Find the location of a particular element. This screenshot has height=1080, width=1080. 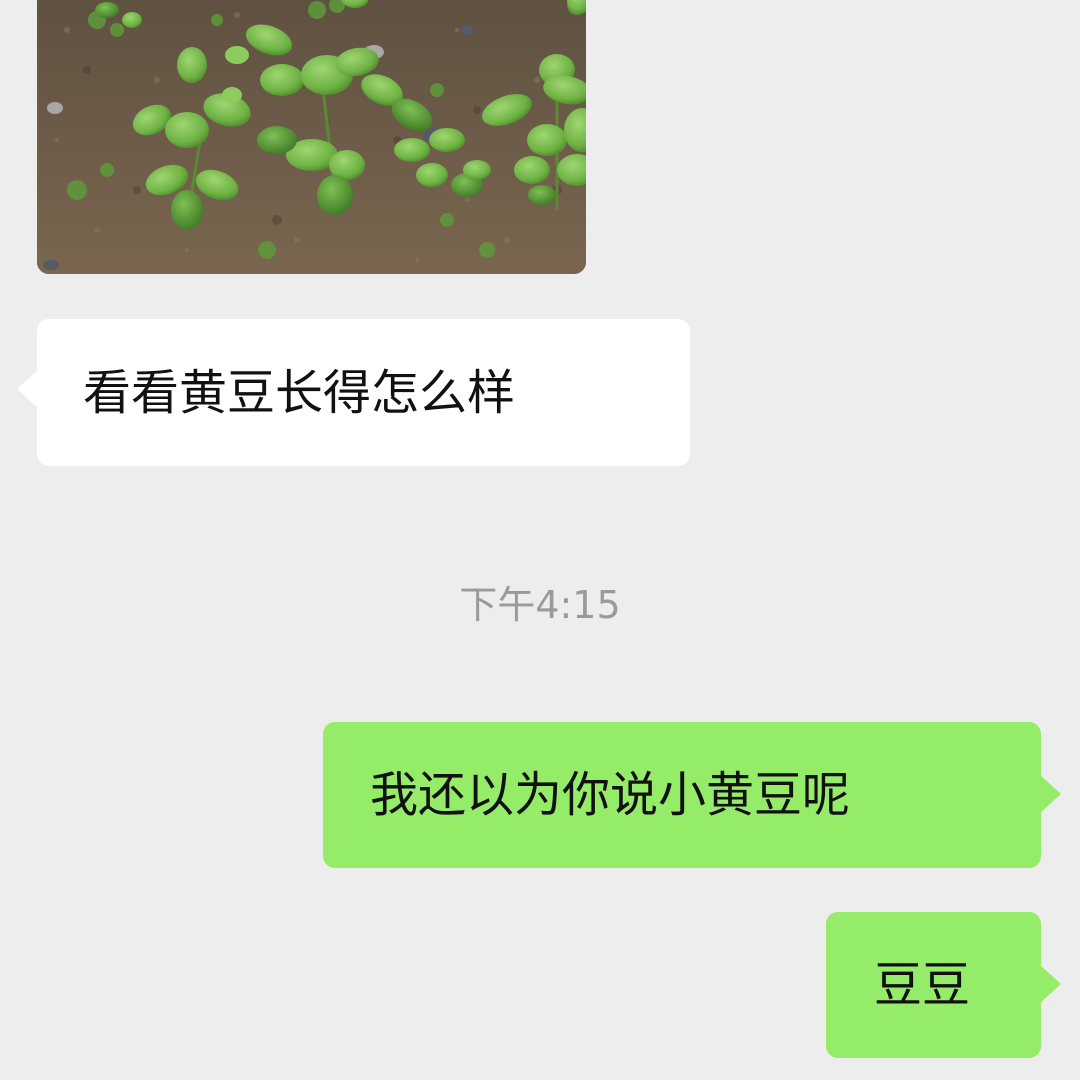

incoming-message-bubble: 看看黄豆长得怎么样 is located at coordinates (353, 392).